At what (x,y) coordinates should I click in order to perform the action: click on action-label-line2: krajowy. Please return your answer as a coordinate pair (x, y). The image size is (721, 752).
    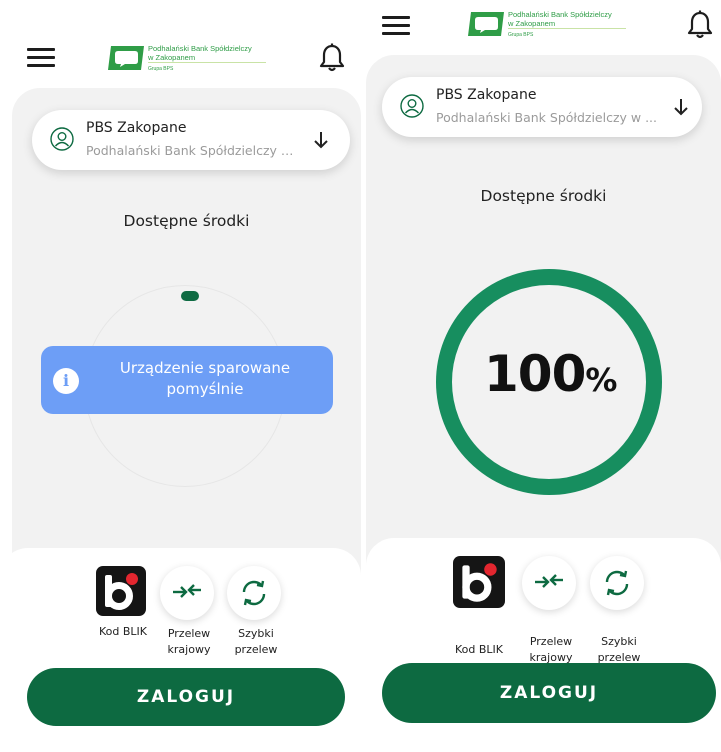
    Looking at the image, I should click on (189, 649).